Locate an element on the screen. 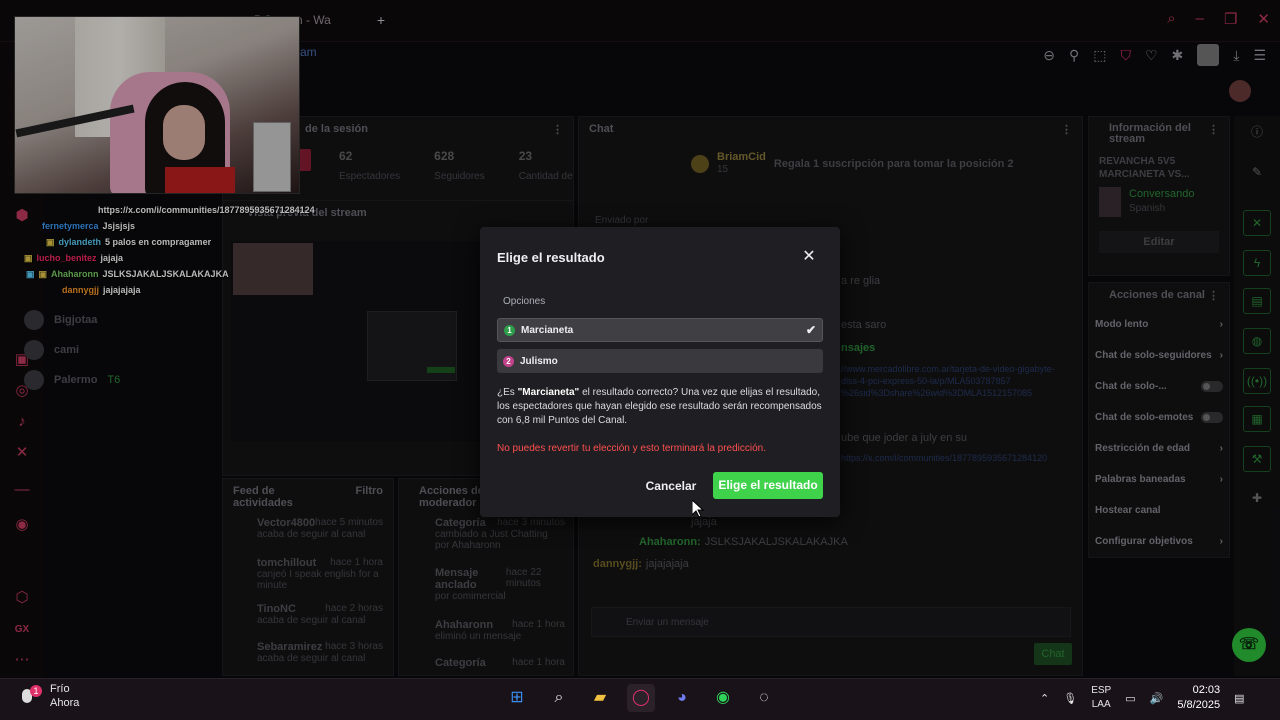  gx-icon: GX is located at coordinates (22, 630).